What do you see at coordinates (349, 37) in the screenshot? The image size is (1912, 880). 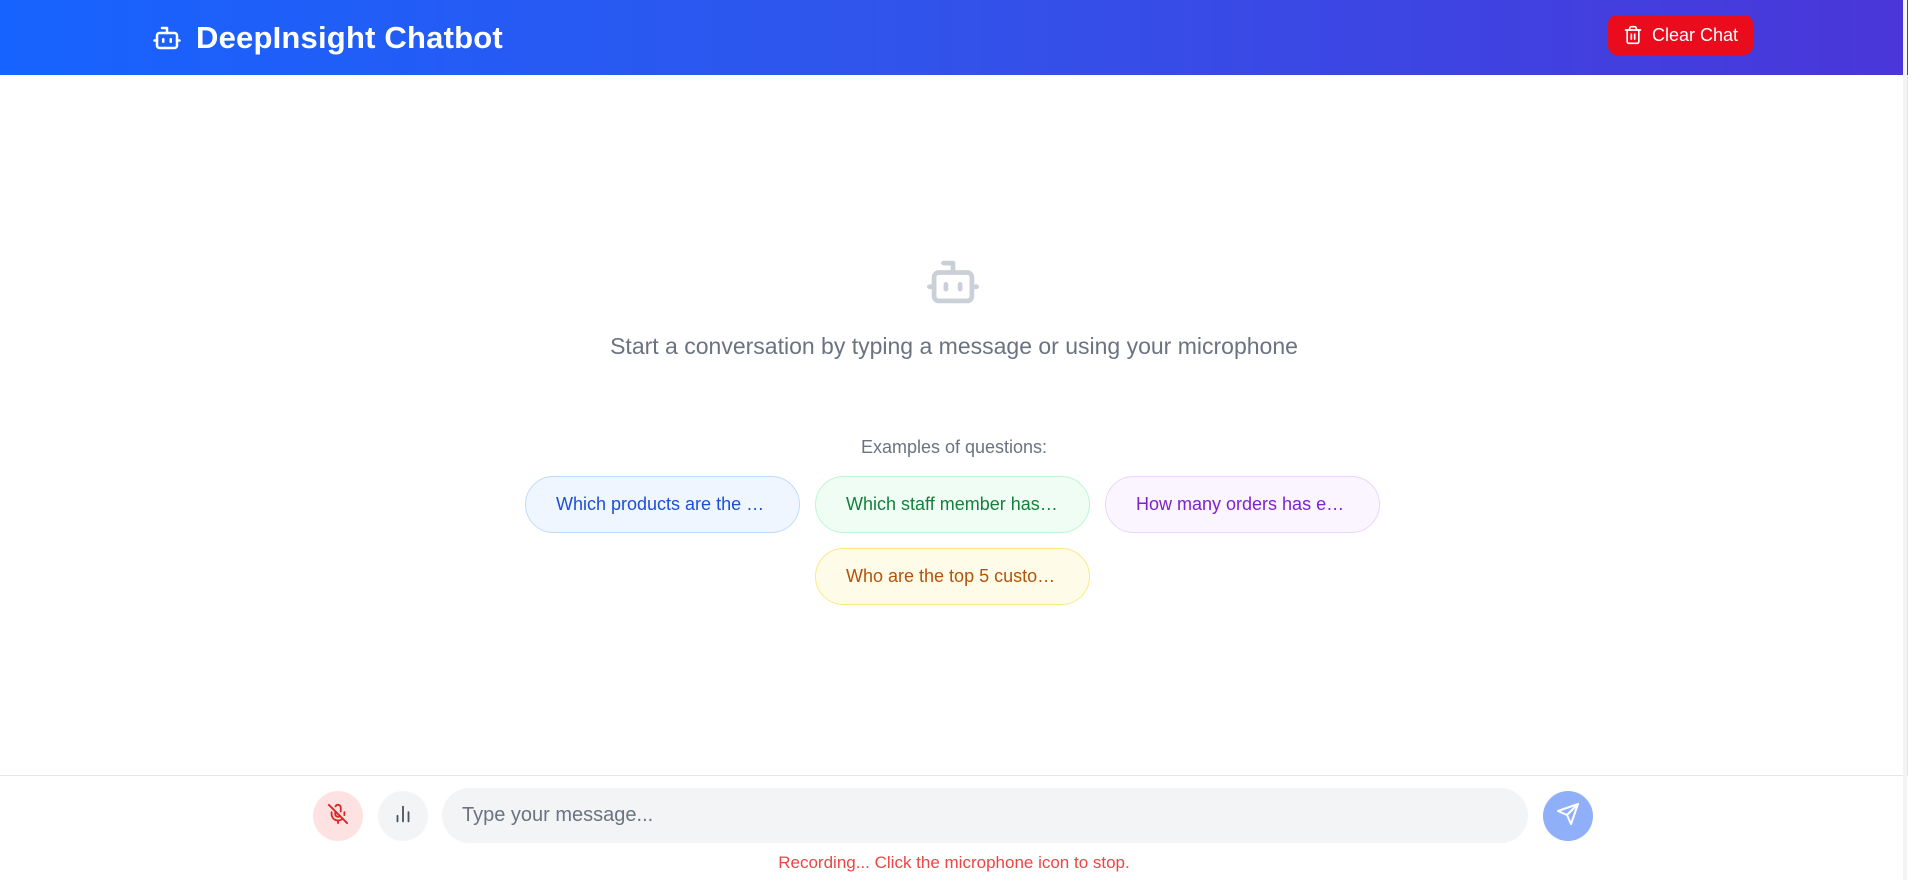 I see `app-title: DeepInsight Chatbot` at bounding box center [349, 37].